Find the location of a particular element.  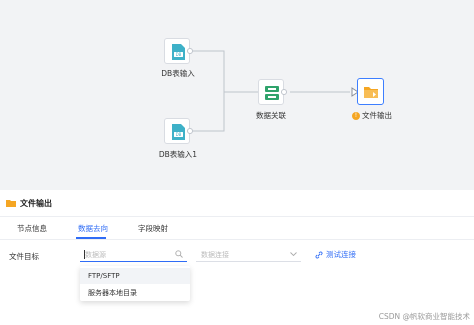

chevron-down-icon is located at coordinates (293, 254).